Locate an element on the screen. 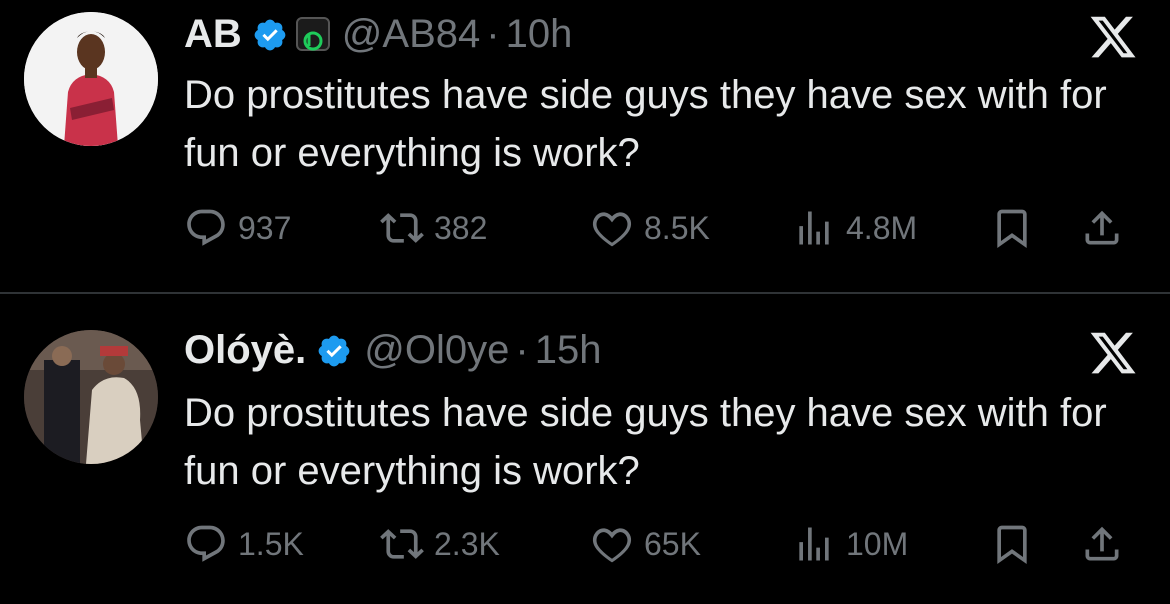 The width and height of the screenshot is (1170, 604). like-count: 8.5K is located at coordinates (677, 227).